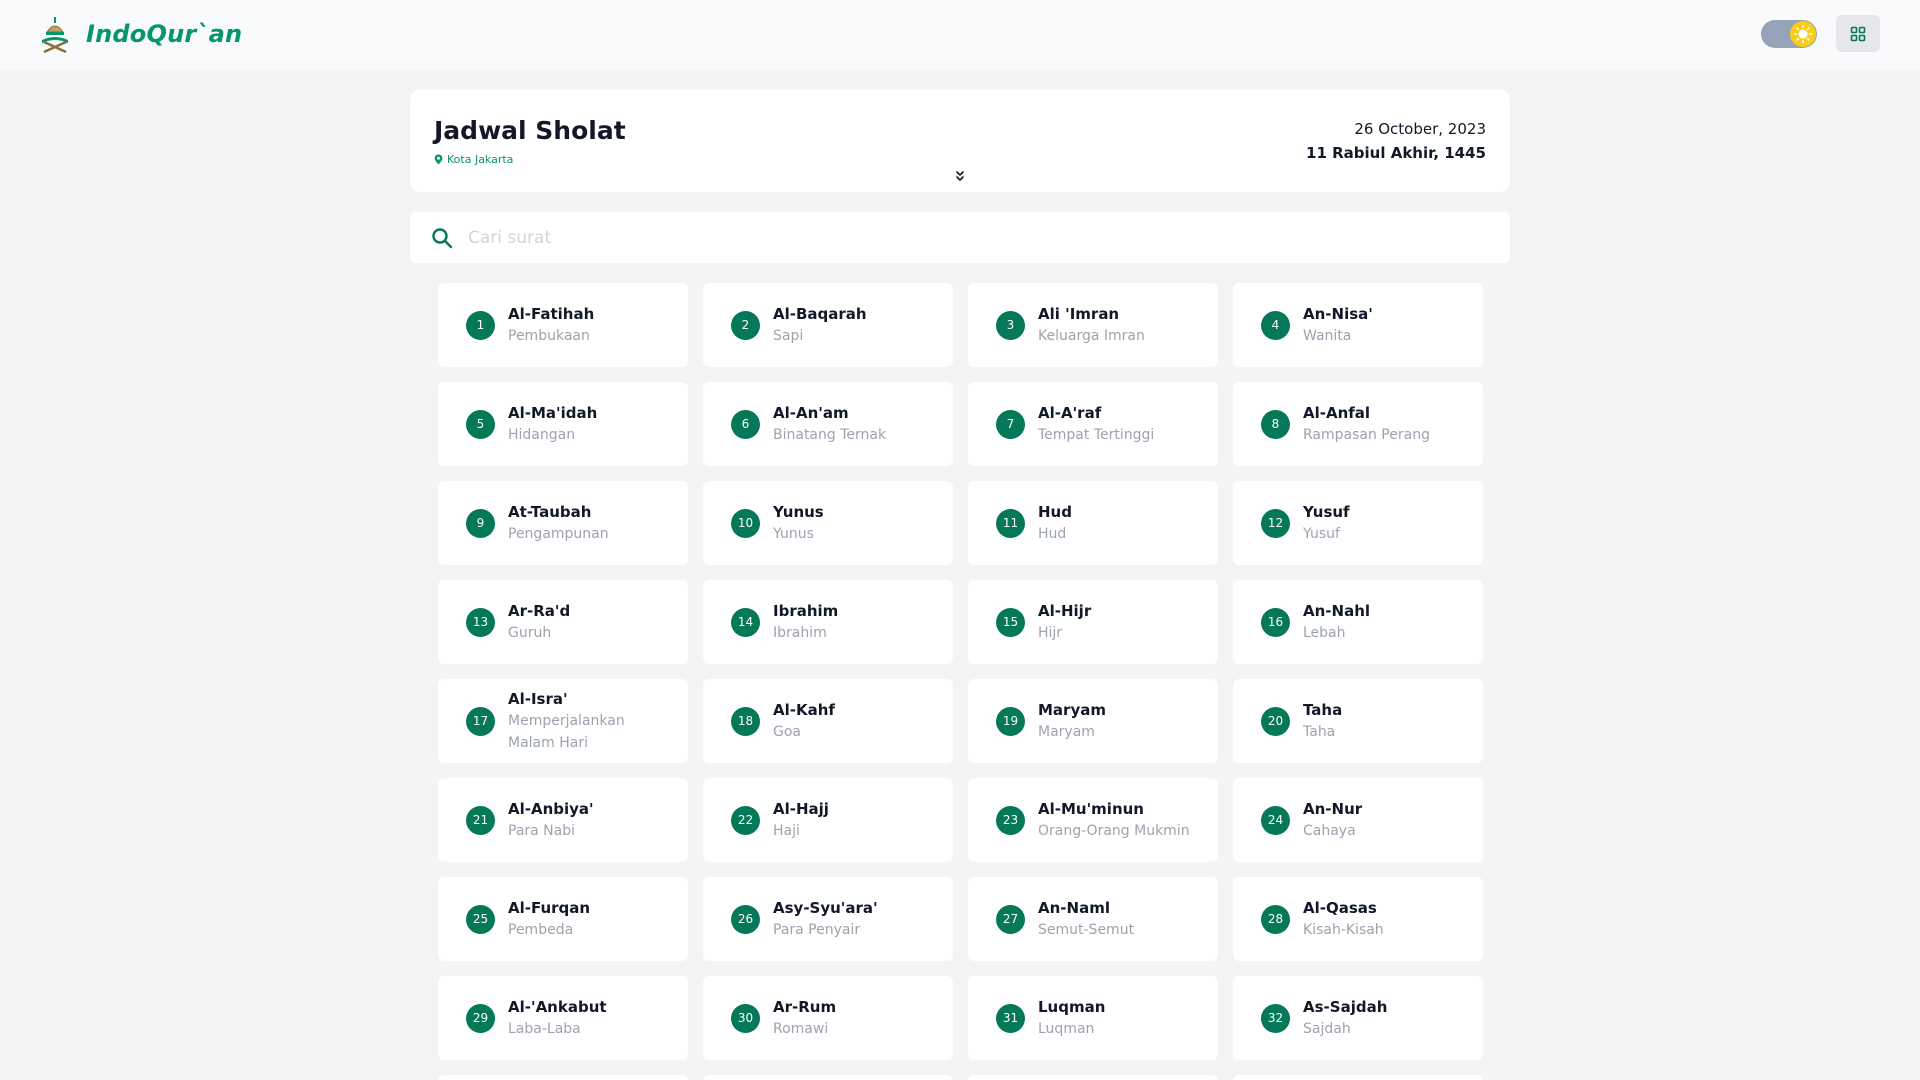  Describe the element at coordinates (1337, 413) in the screenshot. I see `surah-name: Al-Anfal` at that location.